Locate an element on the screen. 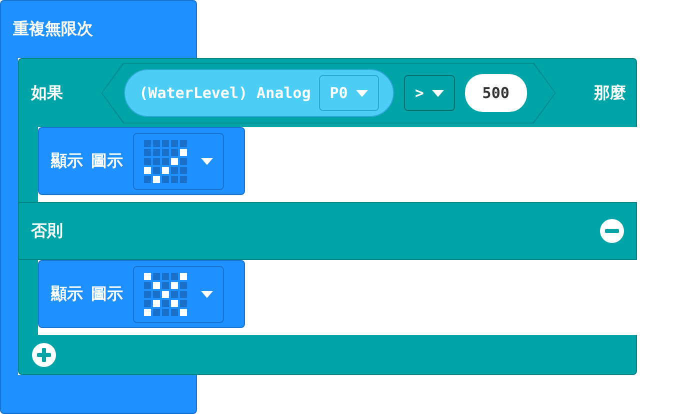  value-field: 500 is located at coordinates (495, 93).